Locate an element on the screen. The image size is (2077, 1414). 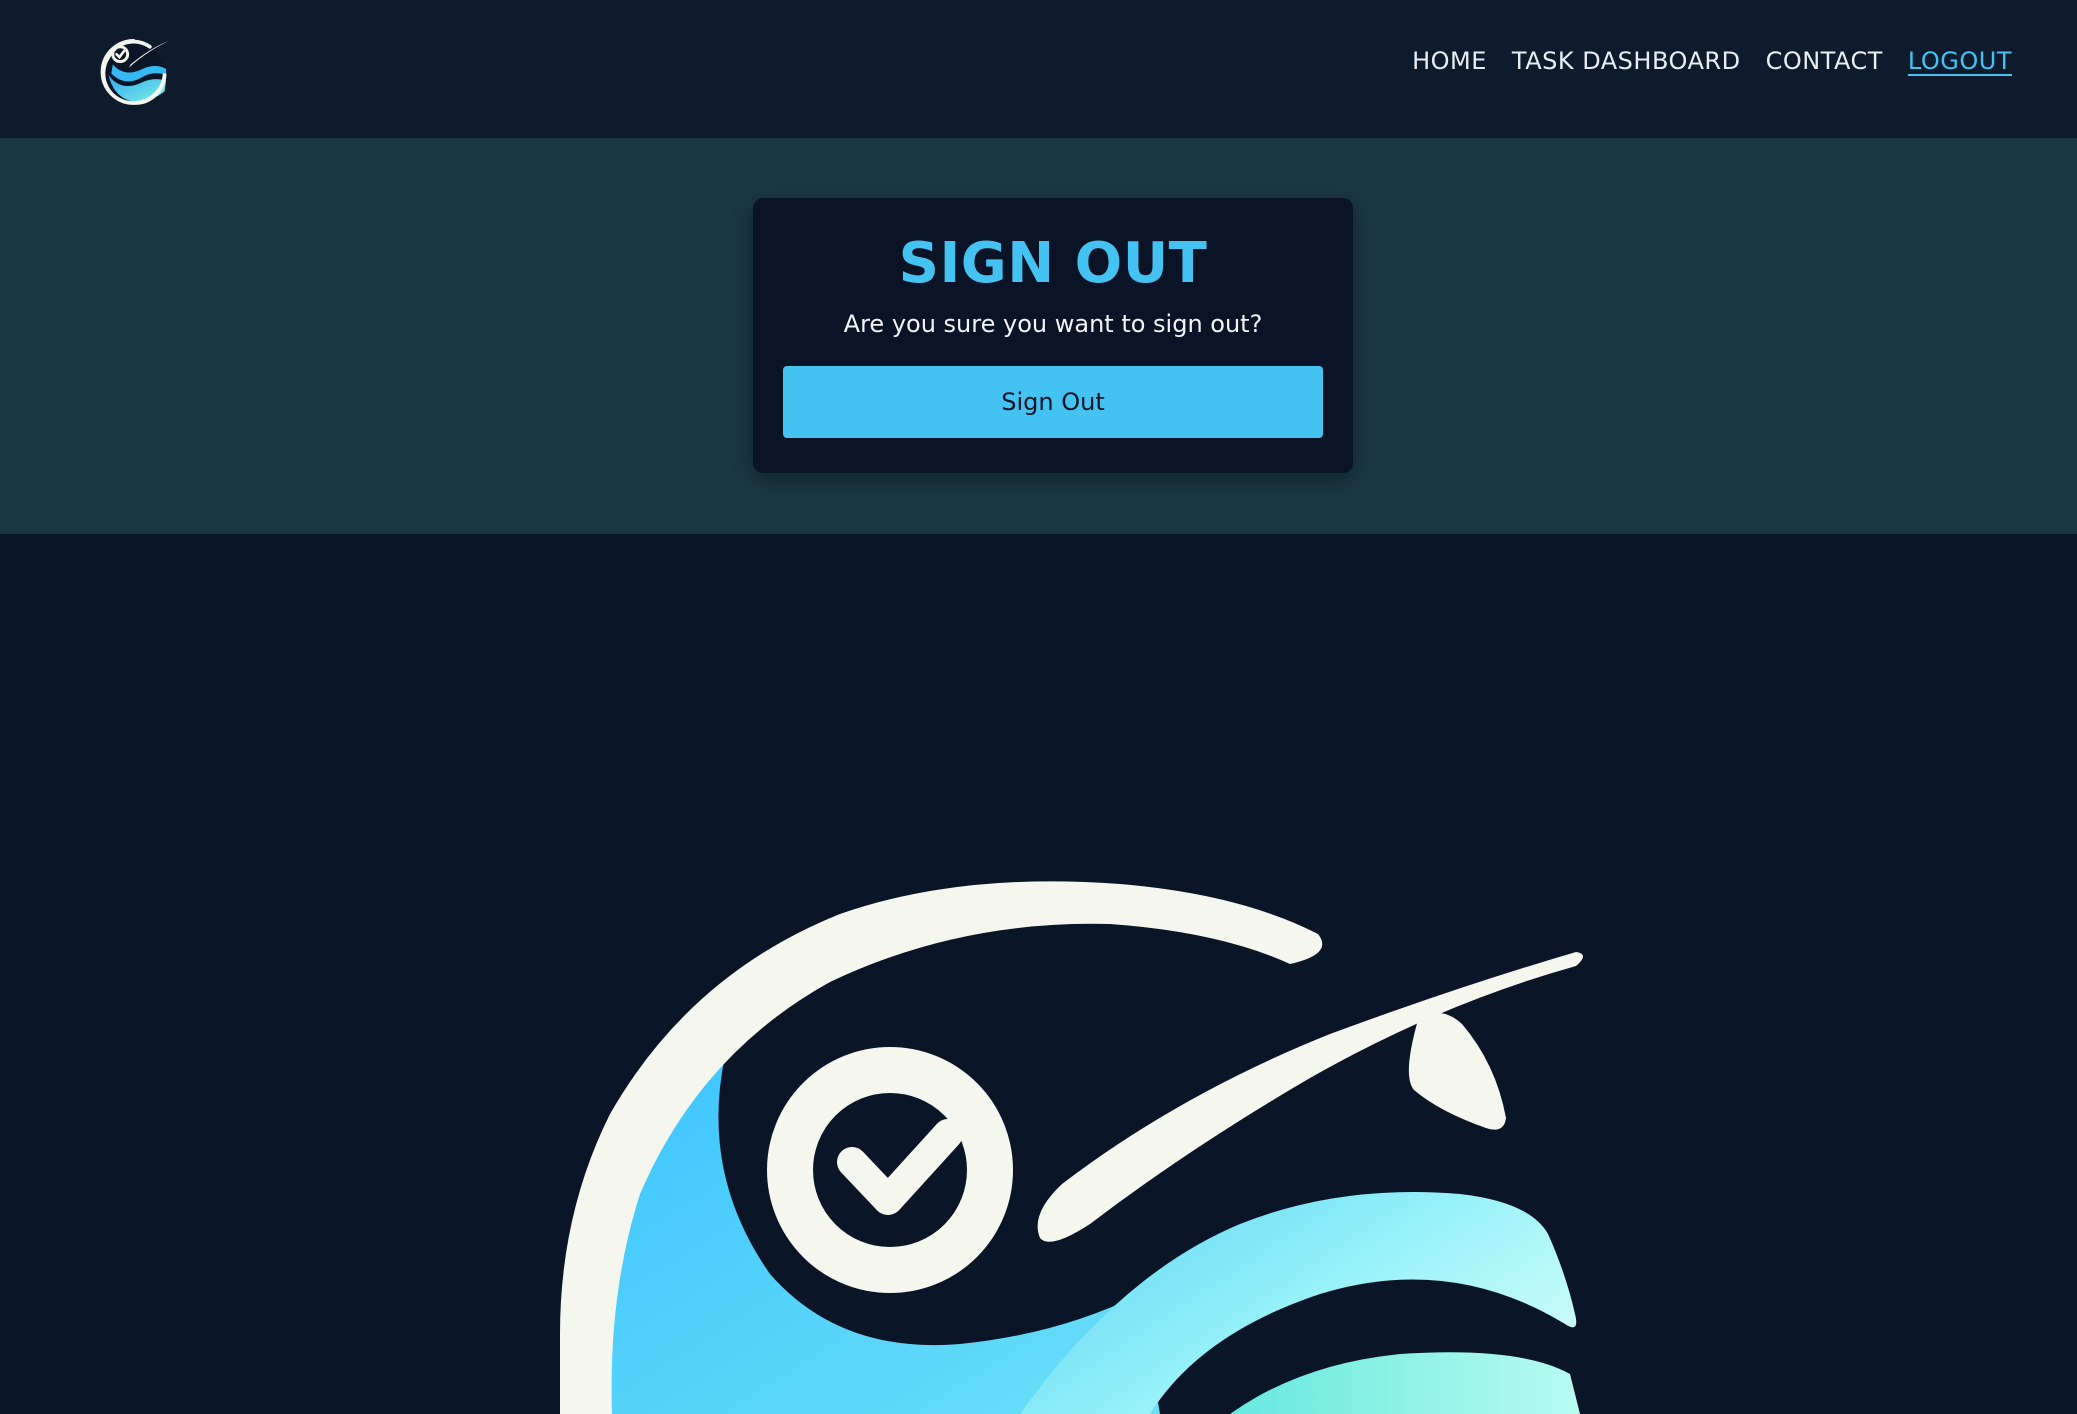
sign-out-button: Sign Out is located at coordinates (1053, 402).